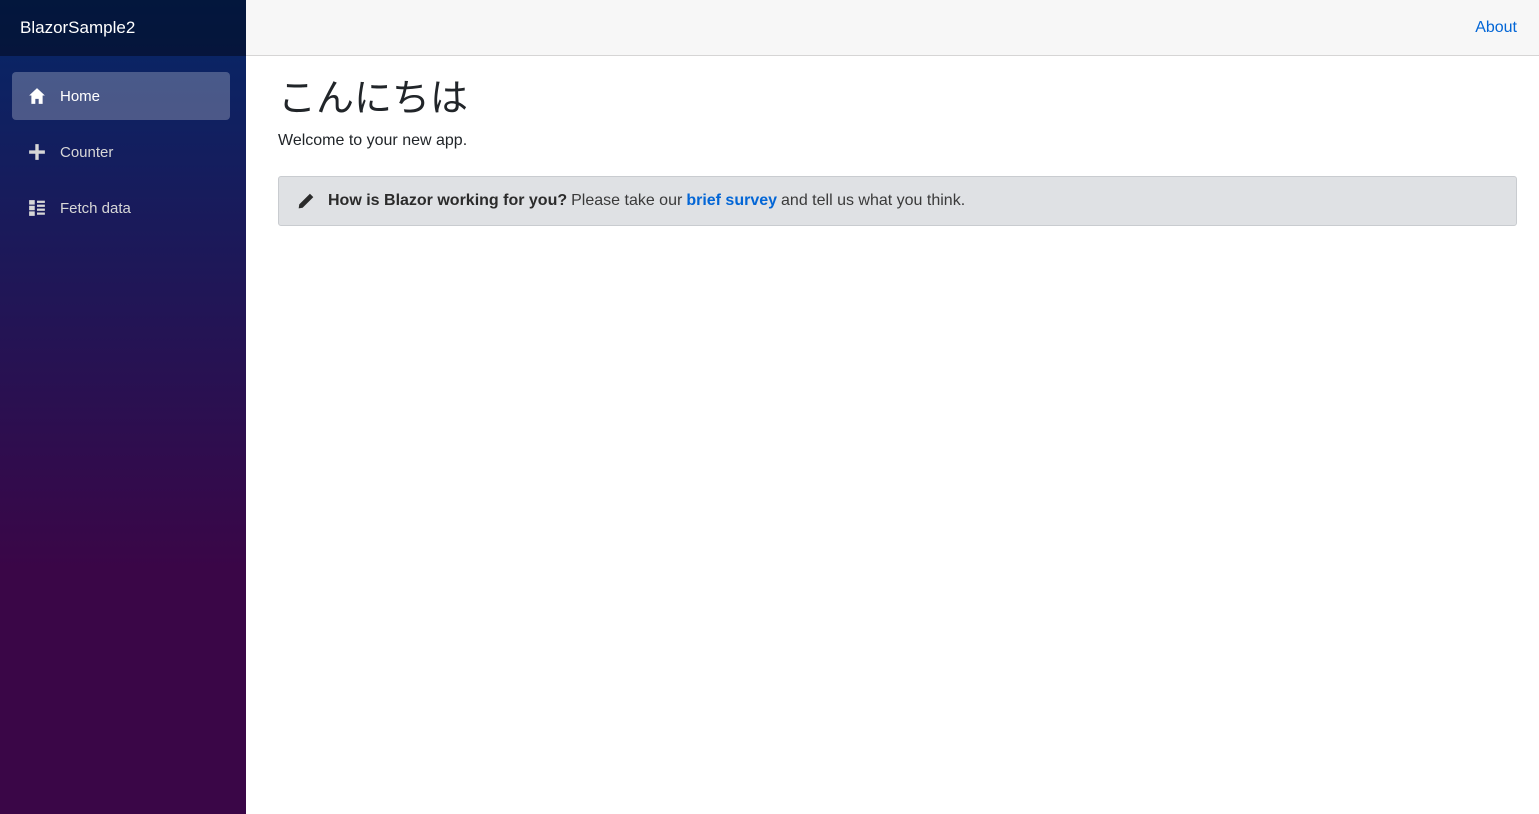  I want to click on nav-item-counter: Counter, so click(121, 152).